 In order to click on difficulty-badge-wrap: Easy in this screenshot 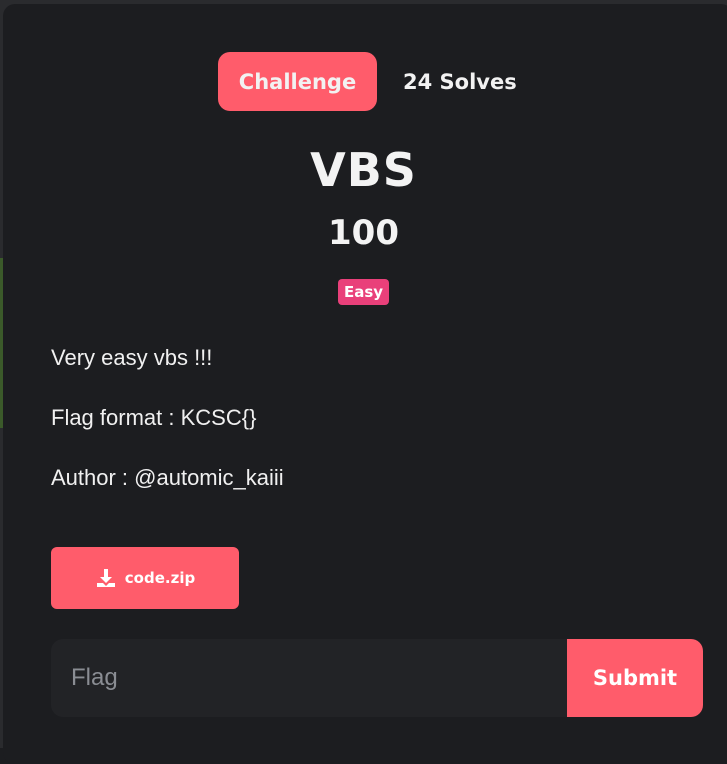, I will do `click(363, 292)`.